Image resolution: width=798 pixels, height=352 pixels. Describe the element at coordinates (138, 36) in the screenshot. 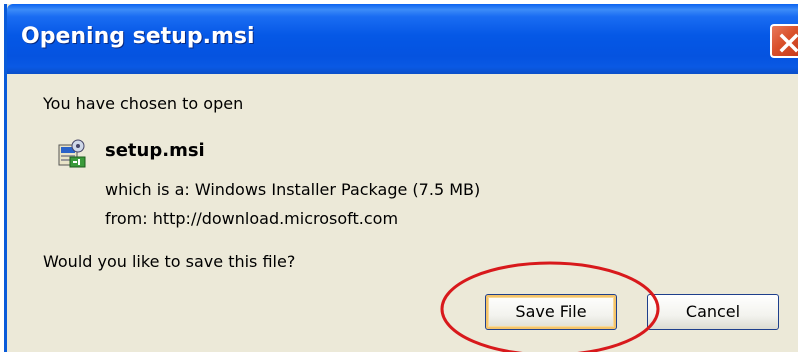

I see `dialog-title: Opening setup.msi` at that location.